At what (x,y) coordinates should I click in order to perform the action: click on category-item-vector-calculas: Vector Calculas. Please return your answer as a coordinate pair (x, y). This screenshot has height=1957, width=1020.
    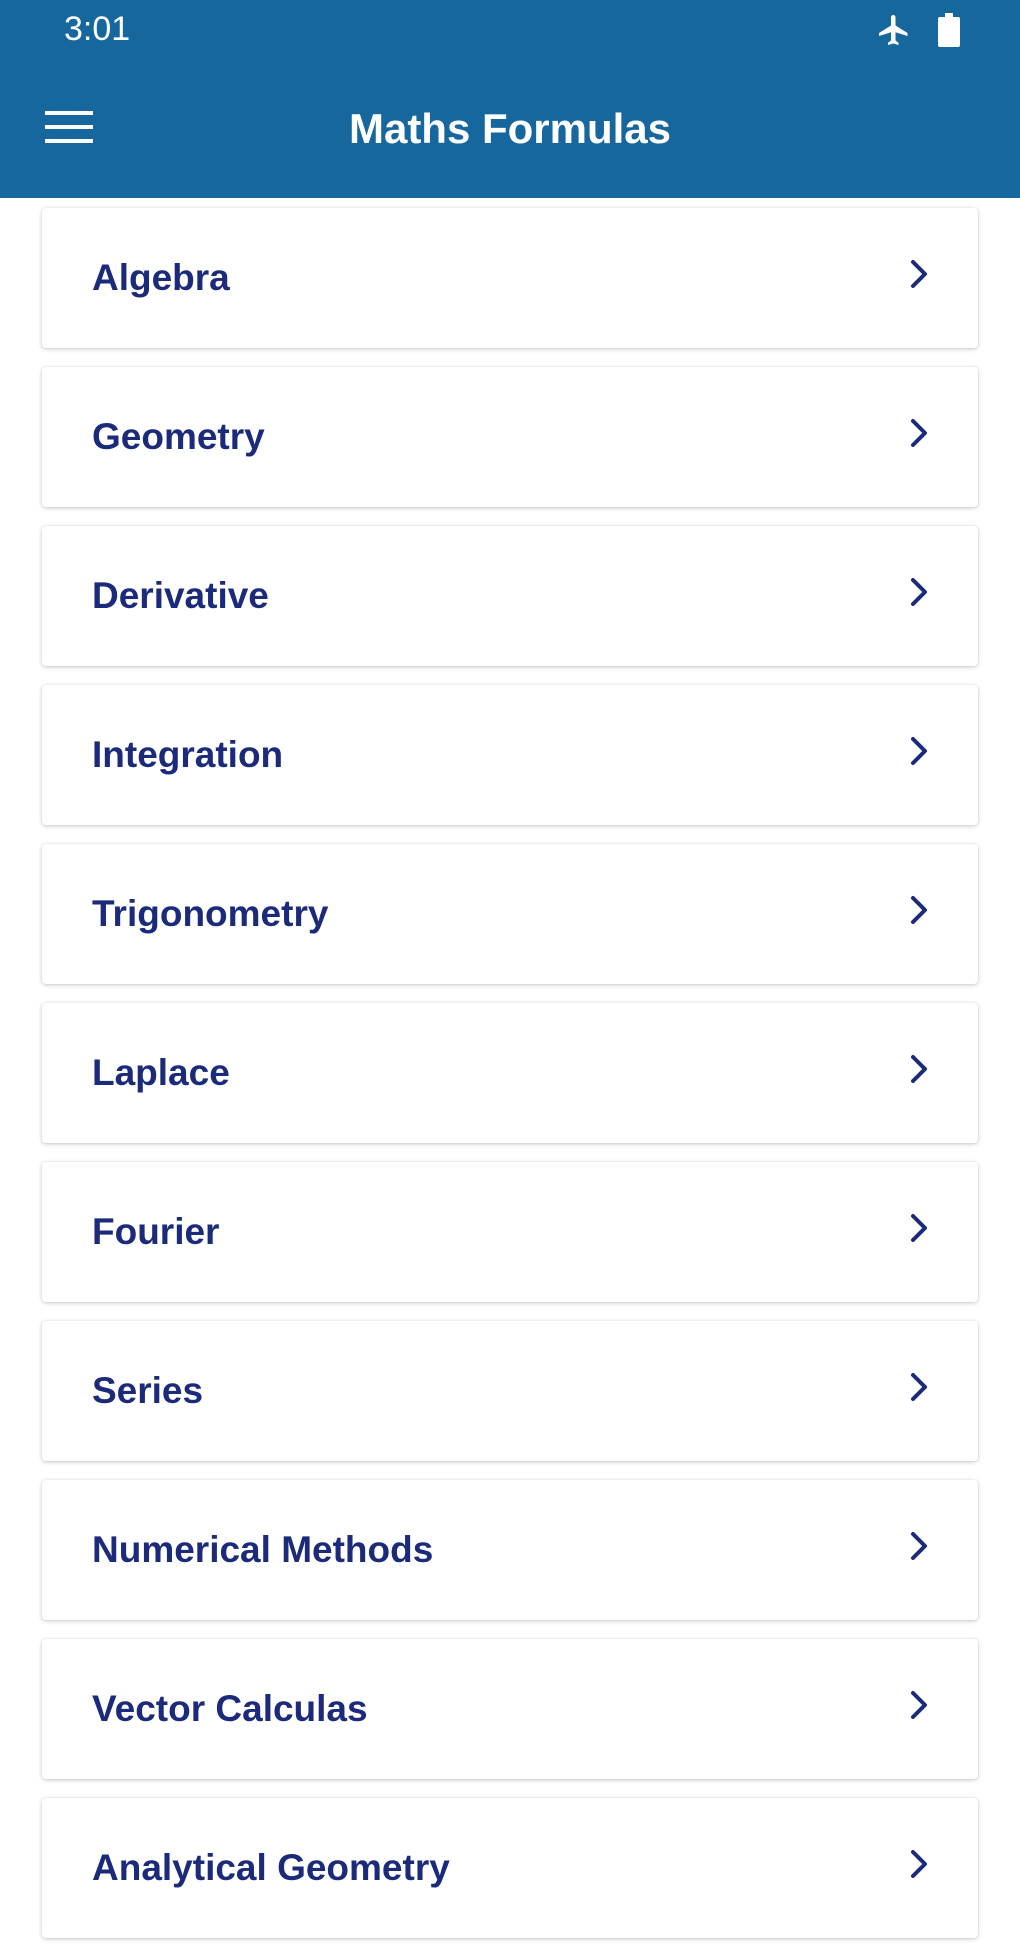
    Looking at the image, I should click on (510, 1709).